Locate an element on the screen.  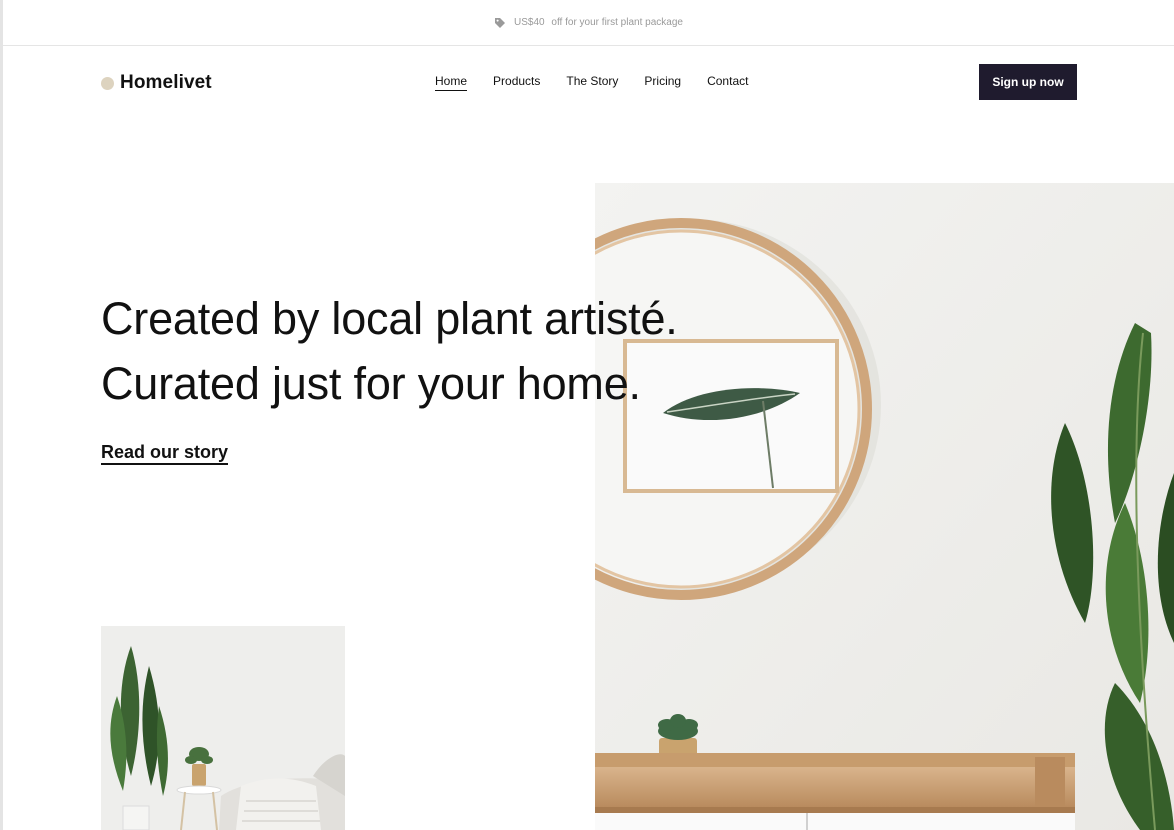
brand-dot-icon is located at coordinates (107, 83).